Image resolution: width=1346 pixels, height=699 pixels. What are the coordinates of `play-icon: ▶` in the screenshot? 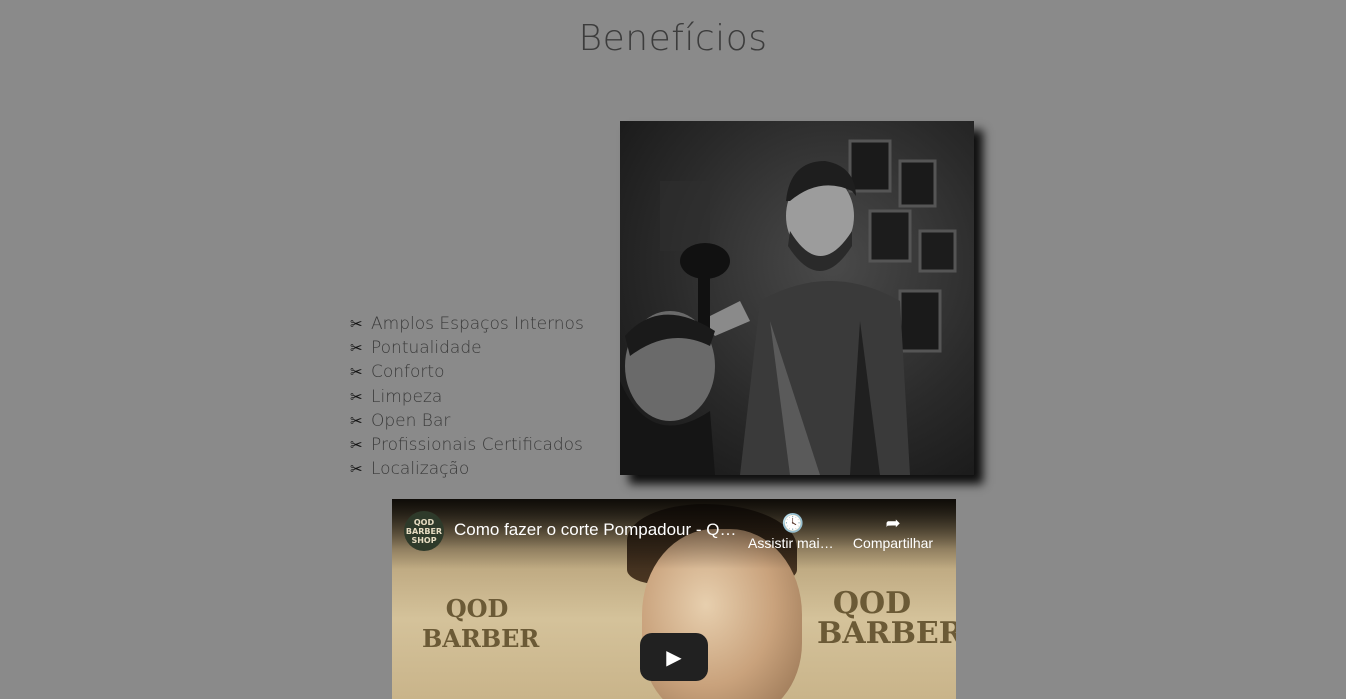 It's located at (674, 657).